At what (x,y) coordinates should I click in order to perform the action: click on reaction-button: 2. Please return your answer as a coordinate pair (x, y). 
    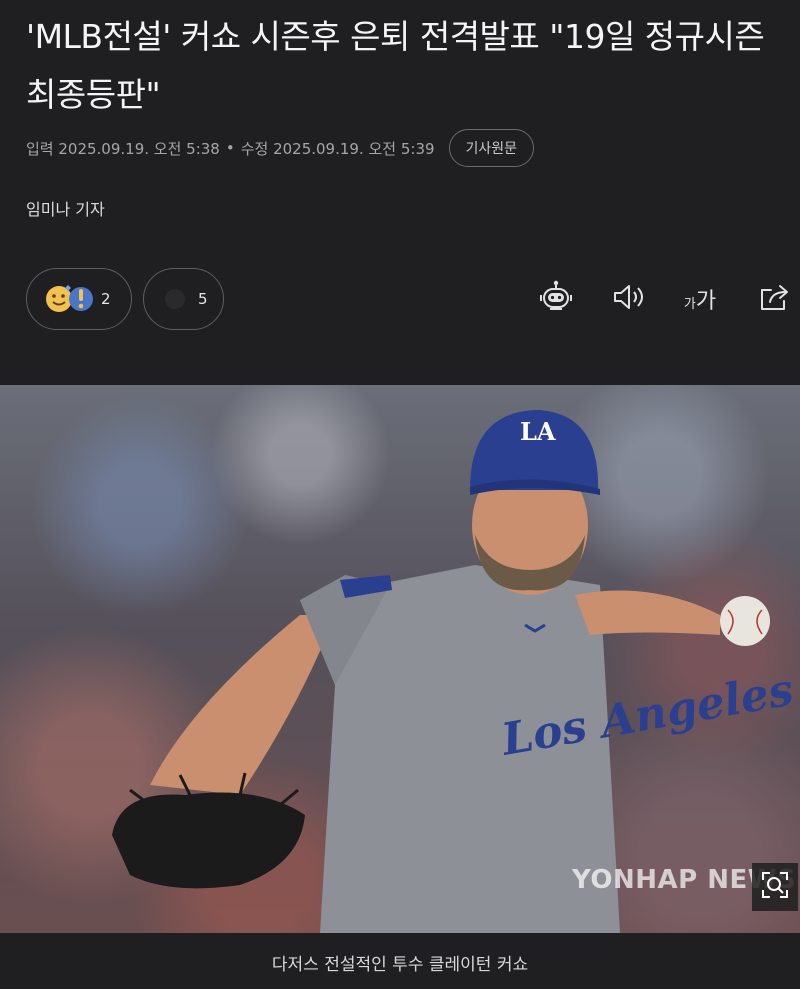
    Looking at the image, I should click on (79, 299).